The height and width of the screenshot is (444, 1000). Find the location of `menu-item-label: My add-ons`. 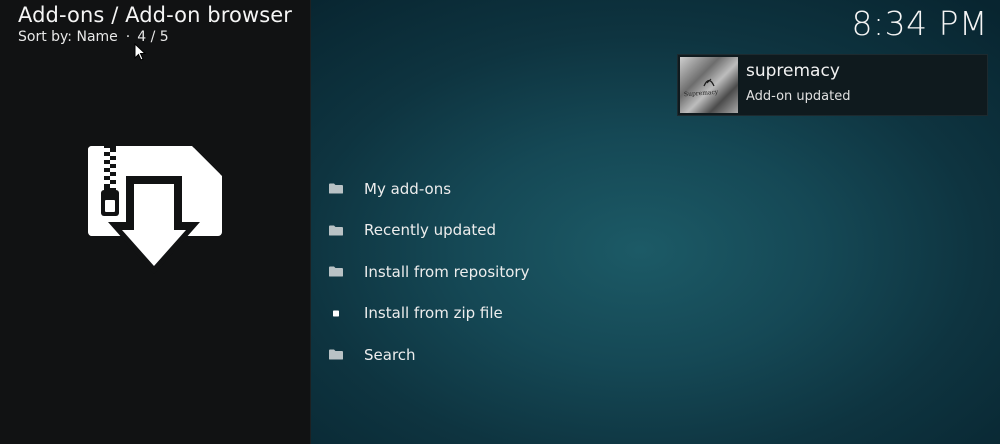

menu-item-label: My add-ons is located at coordinates (408, 188).